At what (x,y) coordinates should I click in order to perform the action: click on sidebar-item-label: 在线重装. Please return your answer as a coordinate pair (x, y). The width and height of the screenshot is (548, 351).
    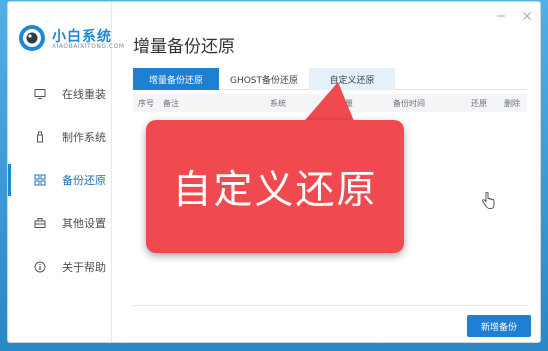
    Looking at the image, I should click on (84, 94).